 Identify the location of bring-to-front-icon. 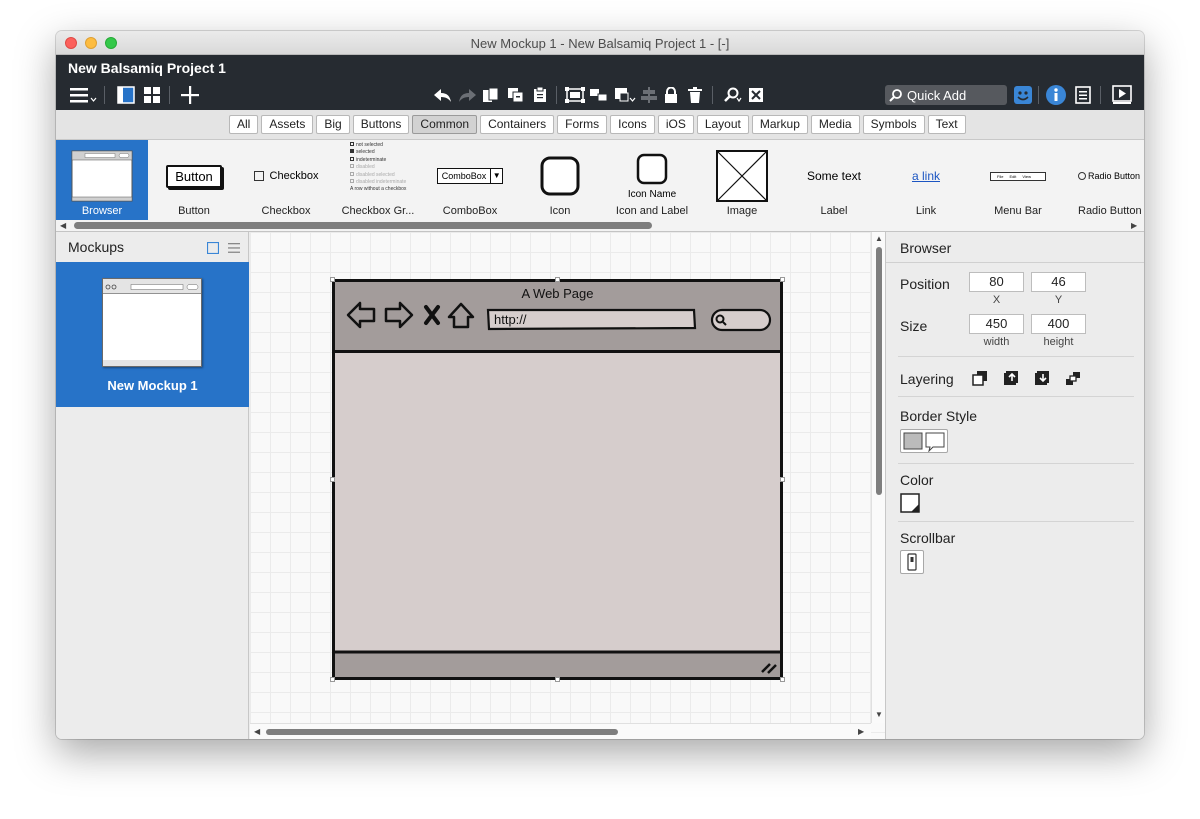
(980, 378).